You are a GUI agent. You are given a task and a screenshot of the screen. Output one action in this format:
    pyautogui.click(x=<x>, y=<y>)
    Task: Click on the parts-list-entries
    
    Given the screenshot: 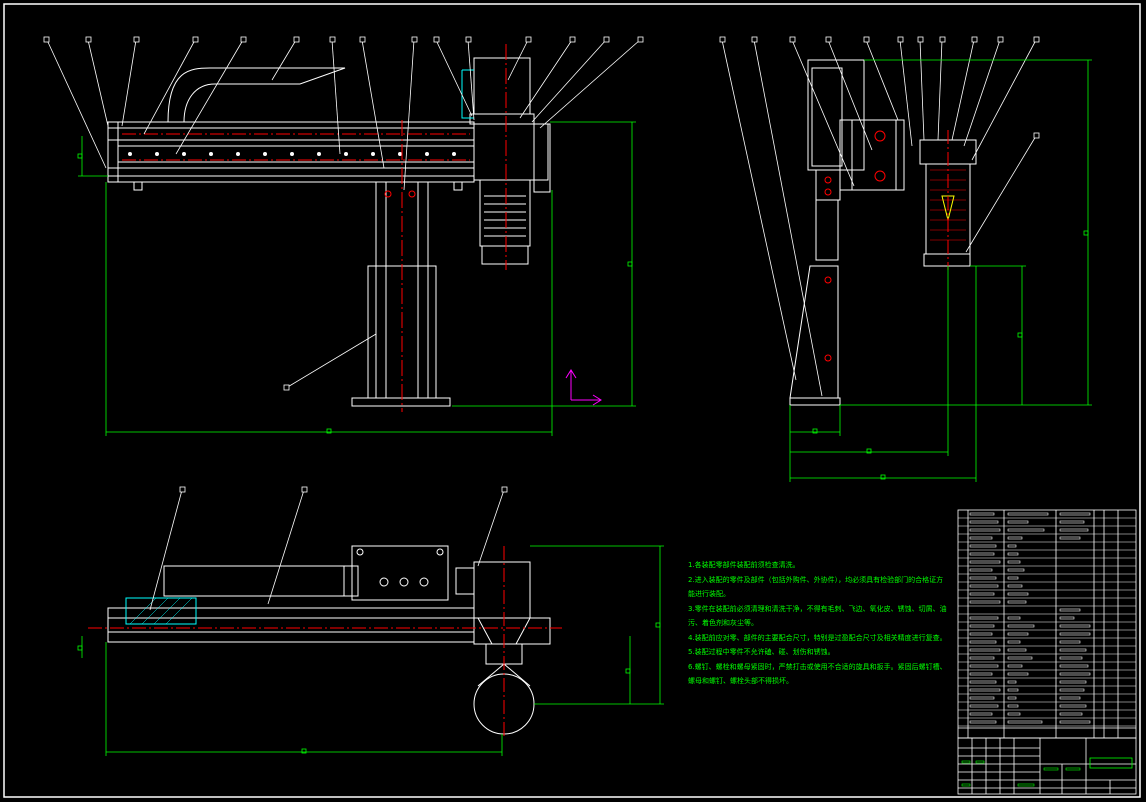 What is the action you would take?
    pyautogui.click(x=1030, y=618)
    